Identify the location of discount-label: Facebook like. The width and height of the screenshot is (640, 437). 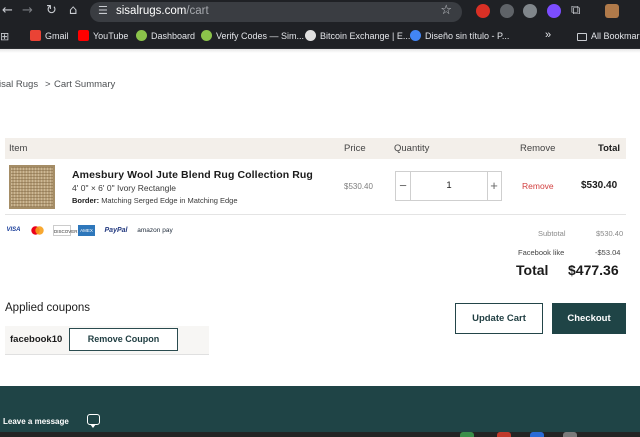
(541, 252).